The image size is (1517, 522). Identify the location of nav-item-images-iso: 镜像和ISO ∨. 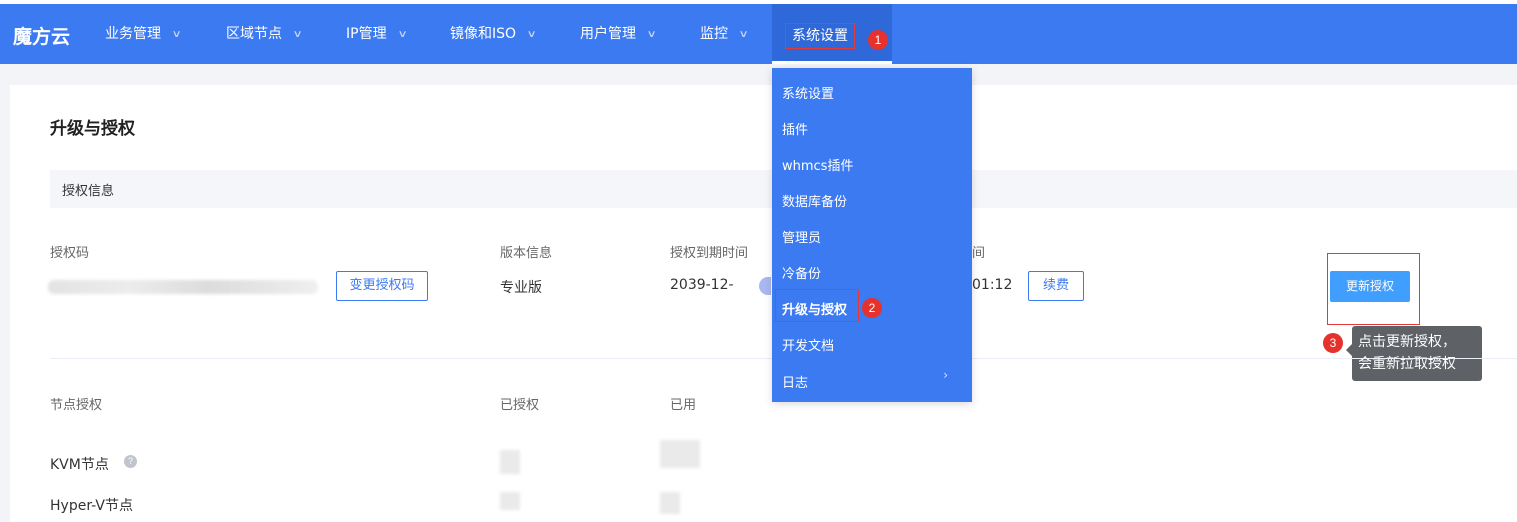
(493, 34).